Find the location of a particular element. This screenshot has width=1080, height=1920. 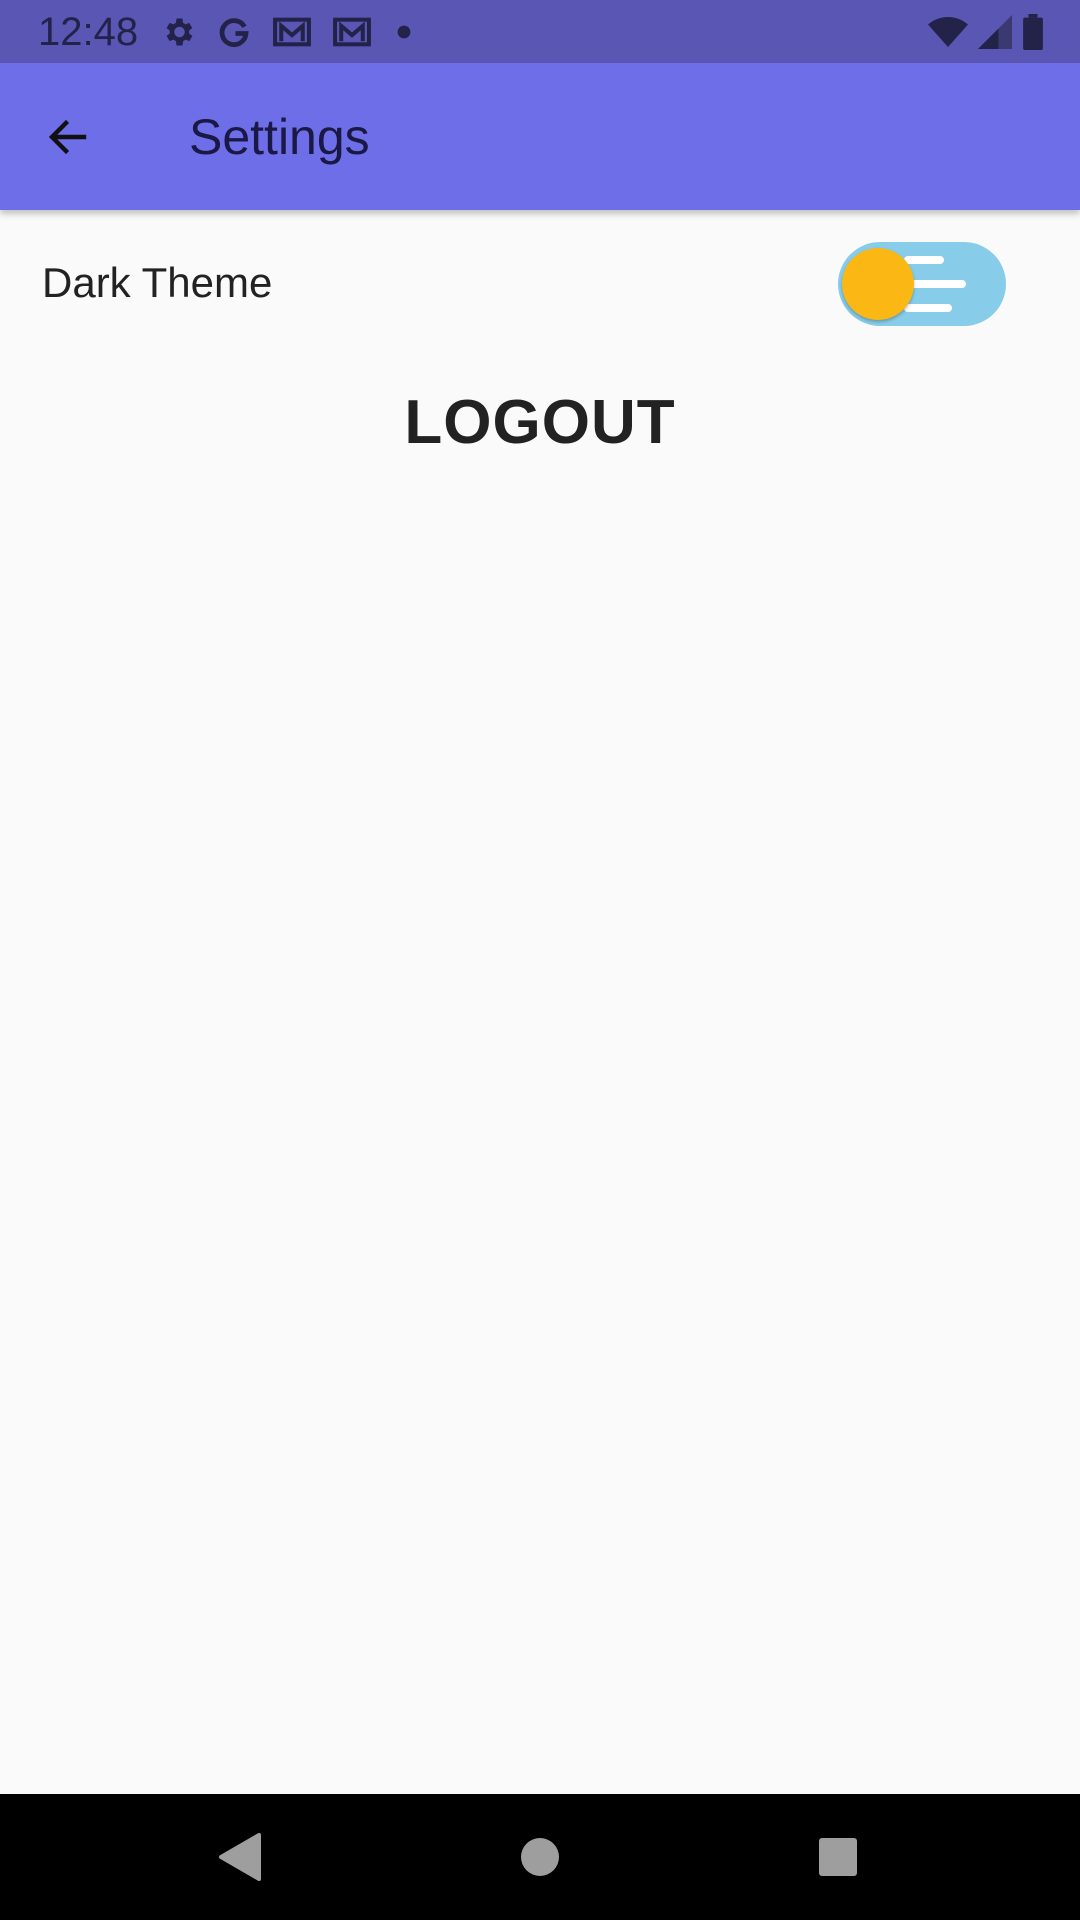

dark-theme-setting: Dark Theme is located at coordinates (540, 283).